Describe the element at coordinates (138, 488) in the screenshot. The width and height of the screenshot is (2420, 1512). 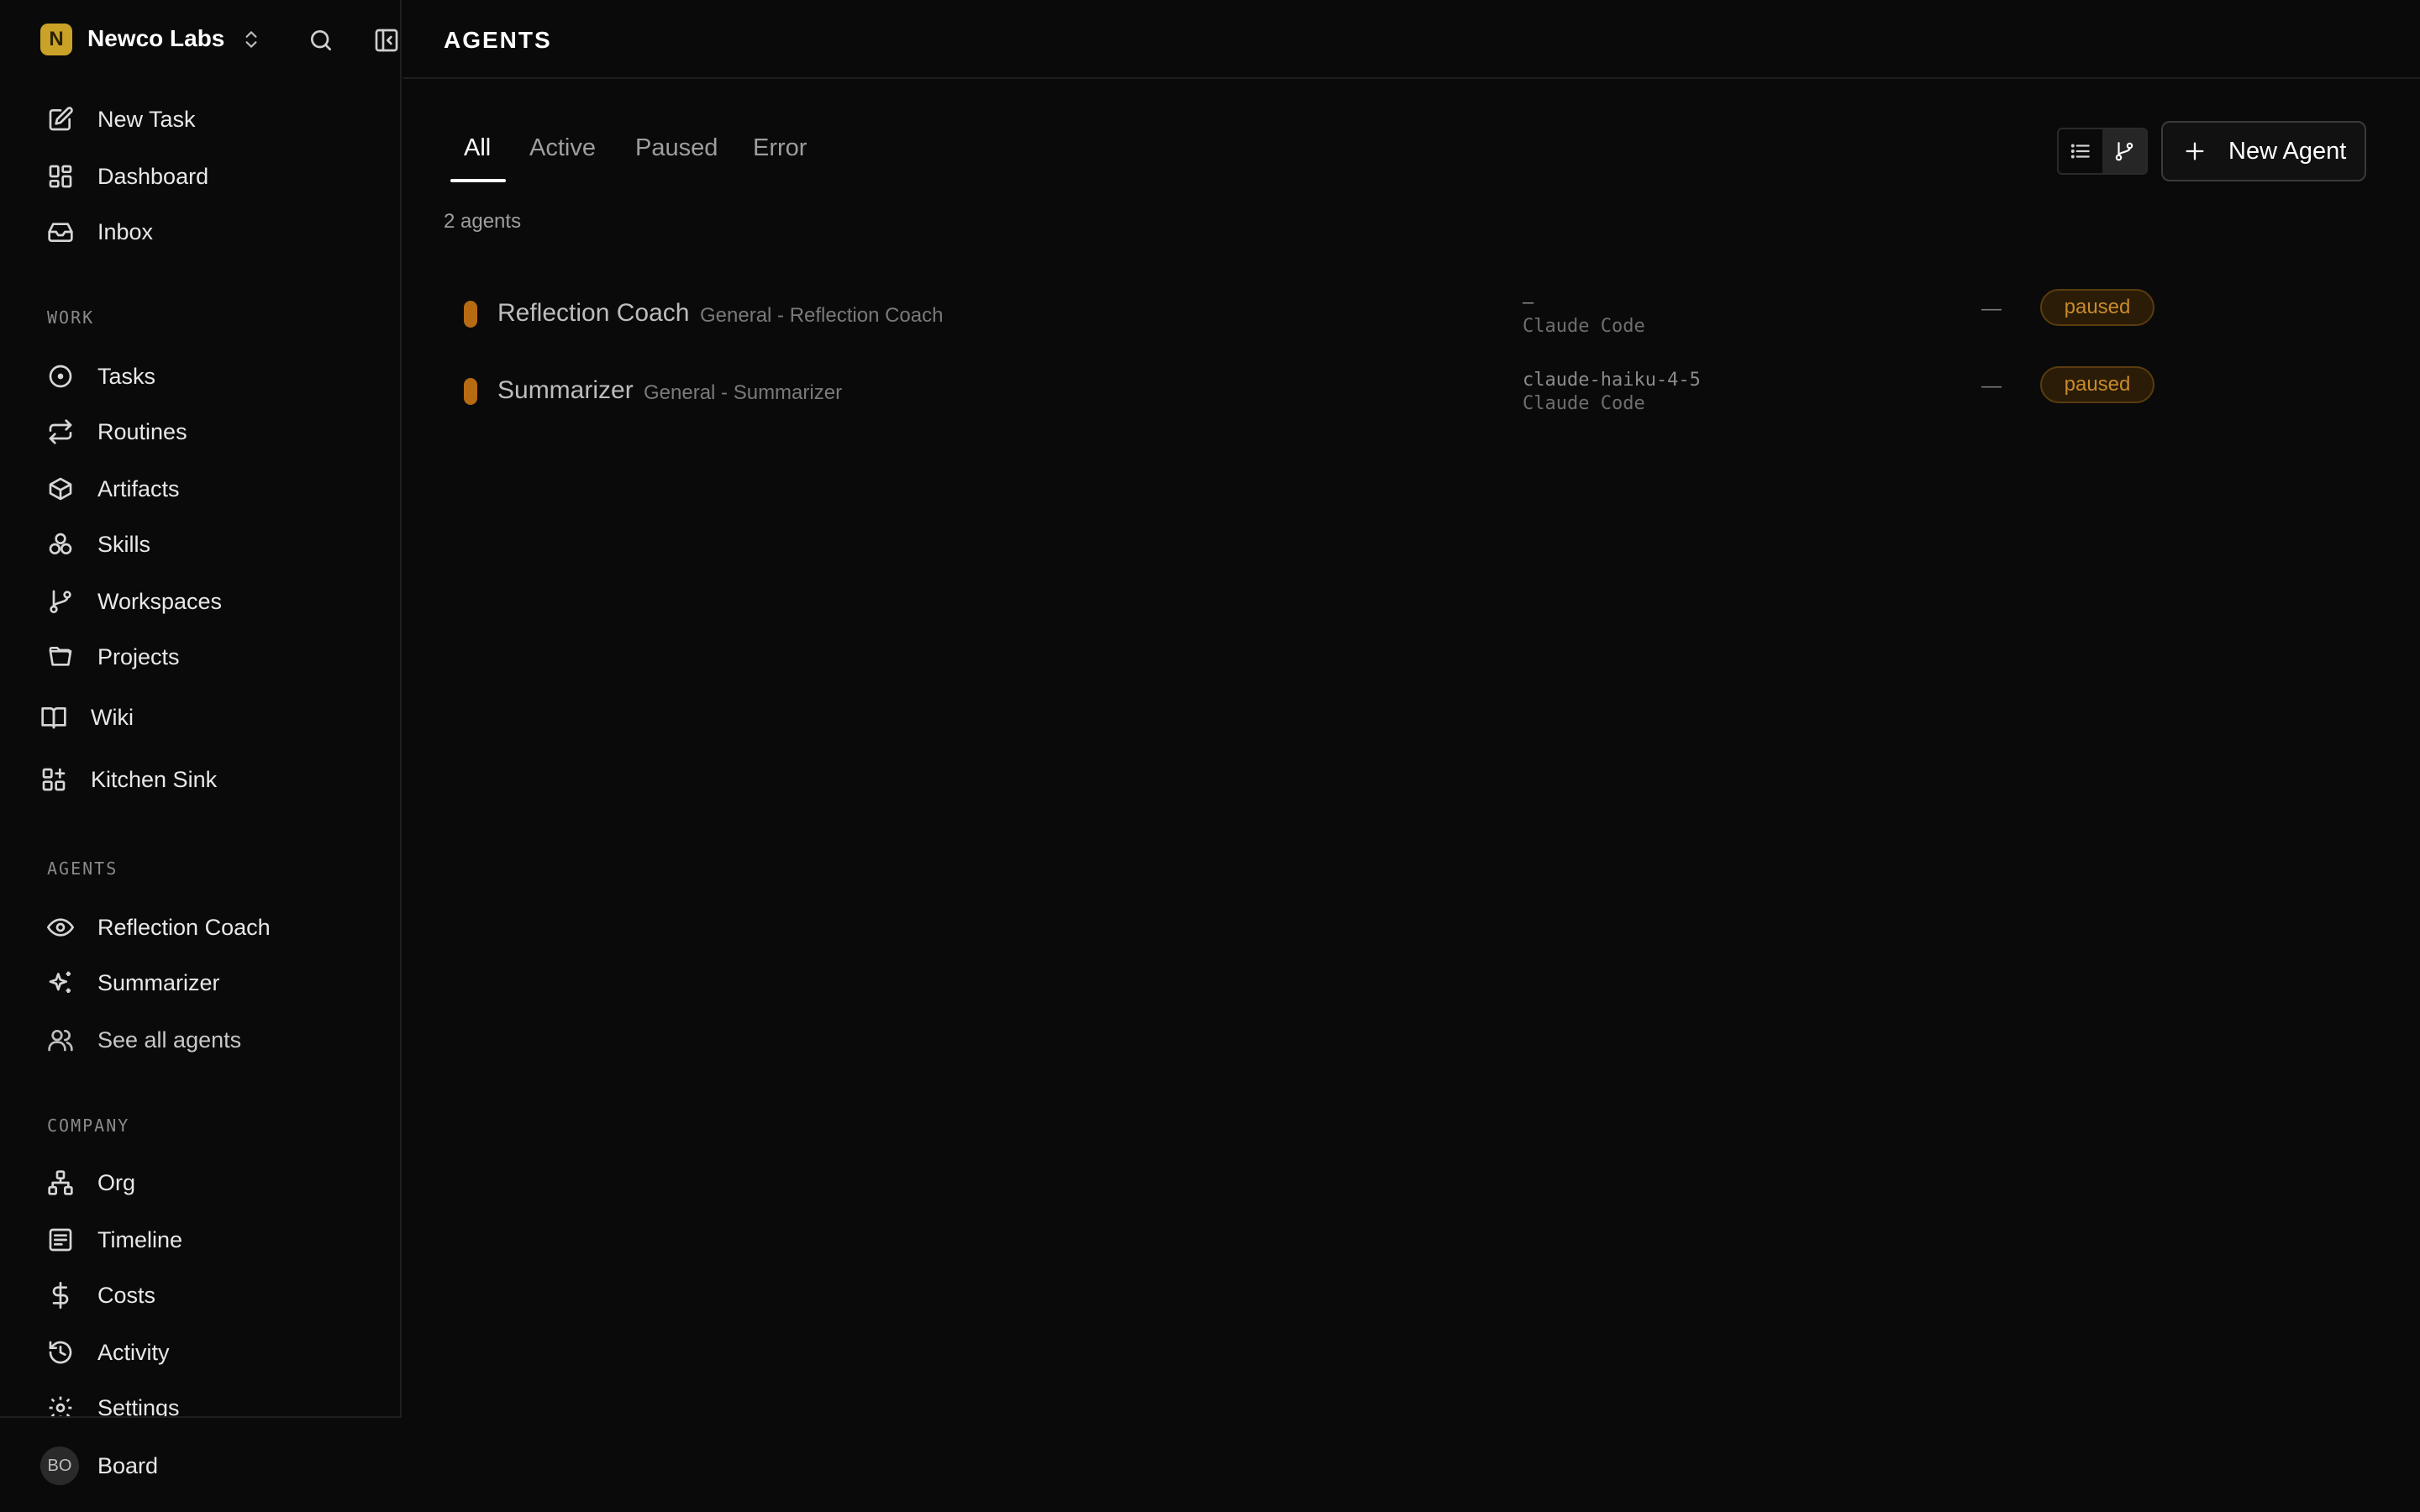
I see `nav-label: Artifacts` at that location.